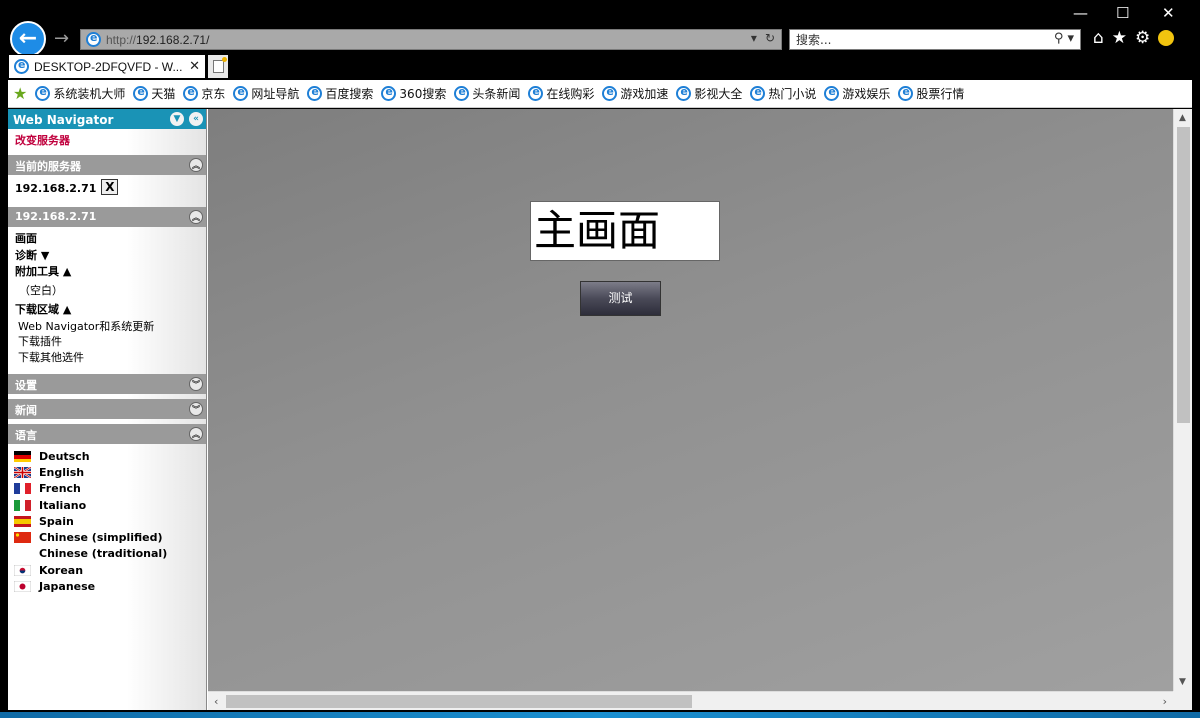 This screenshot has height=718, width=1200. Describe the element at coordinates (1182, 682) in the screenshot. I see `scroll-down-icon: ▼` at that location.